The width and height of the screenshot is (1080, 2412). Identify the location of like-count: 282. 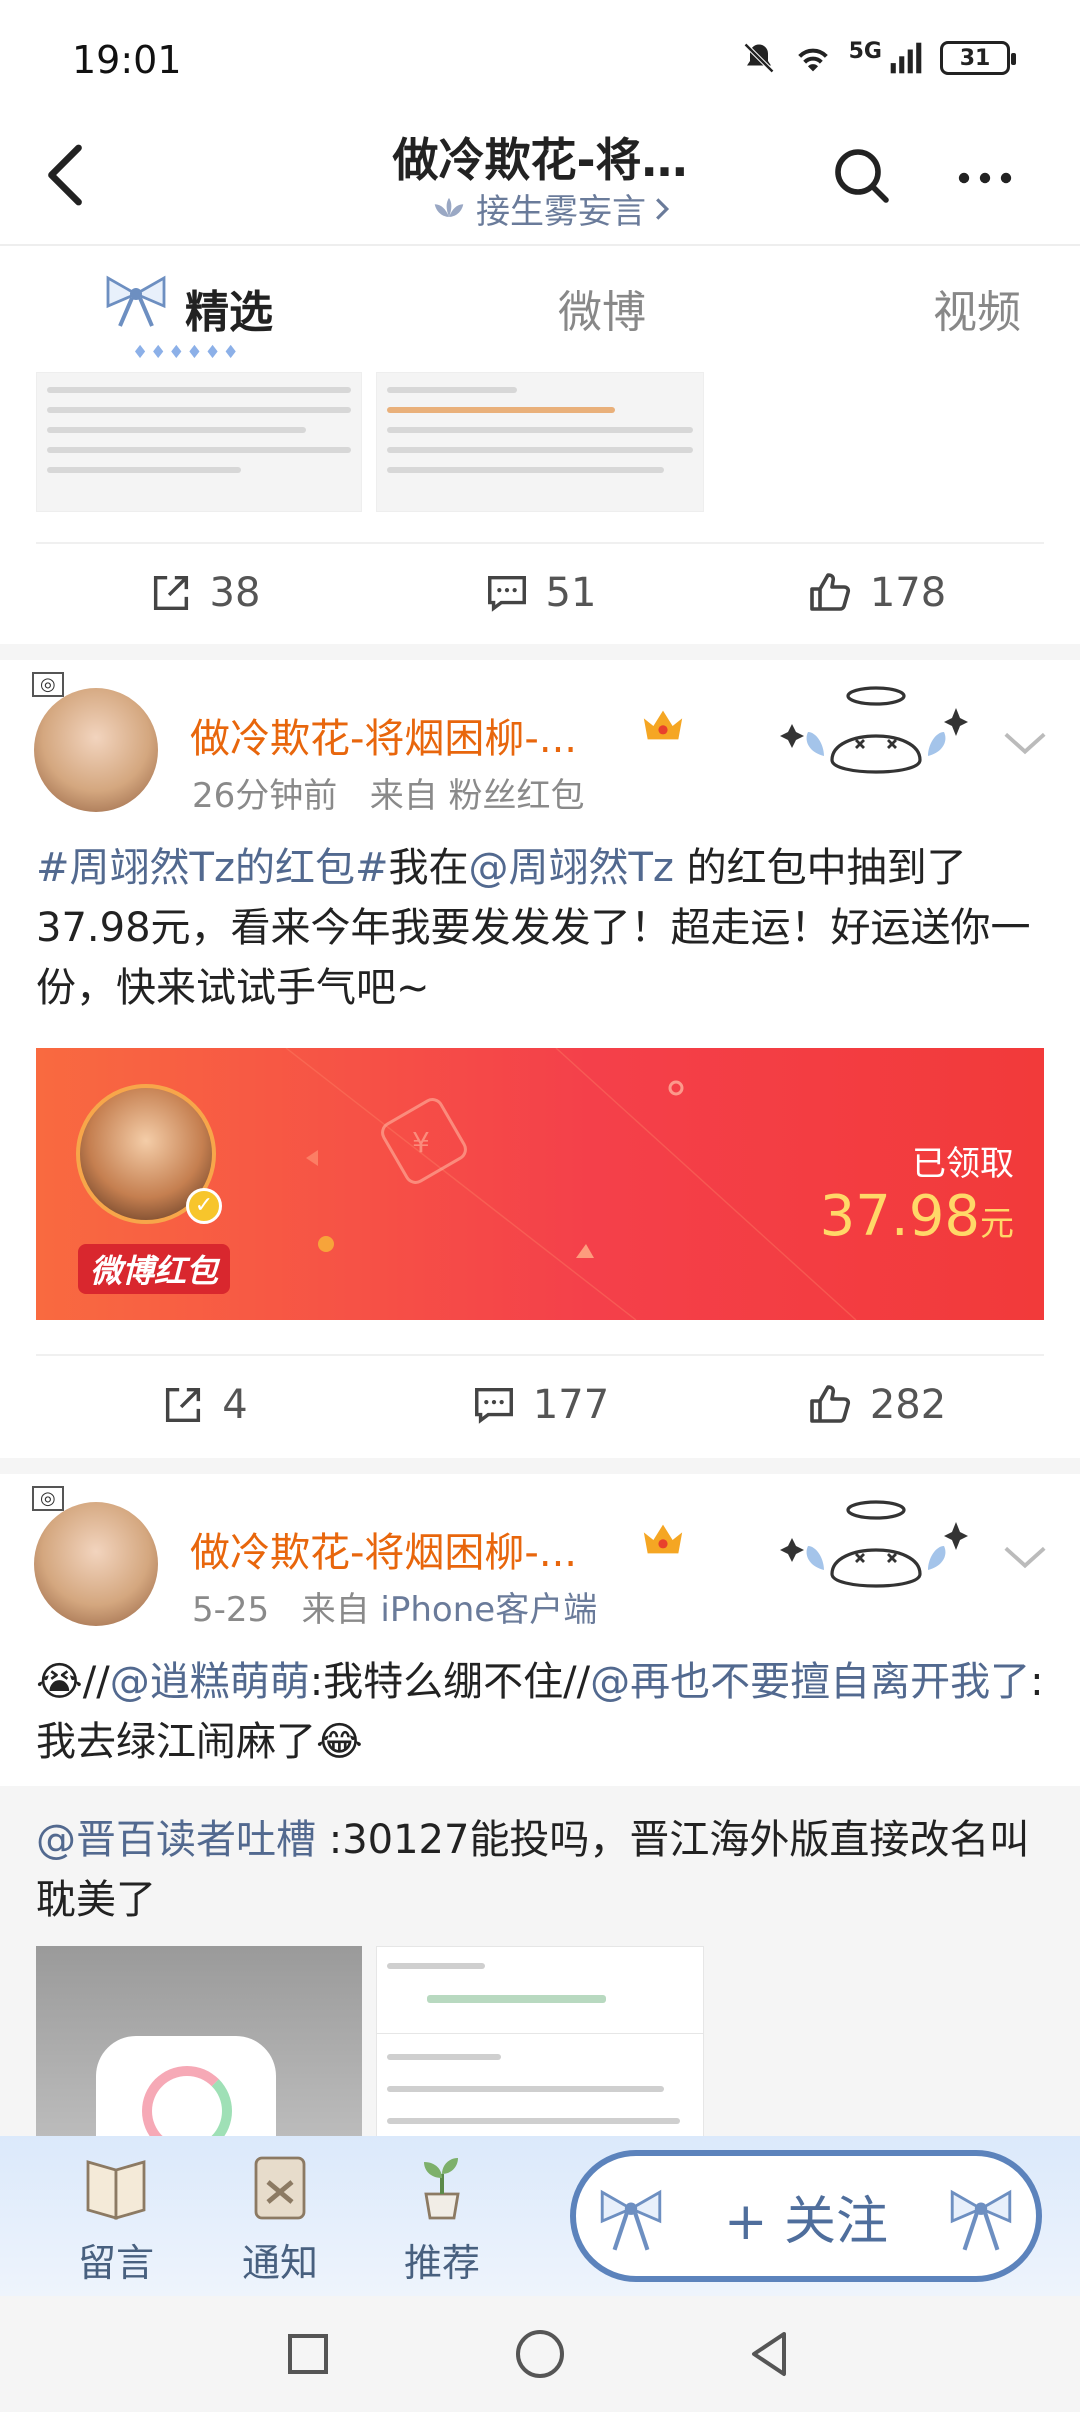
(908, 1405).